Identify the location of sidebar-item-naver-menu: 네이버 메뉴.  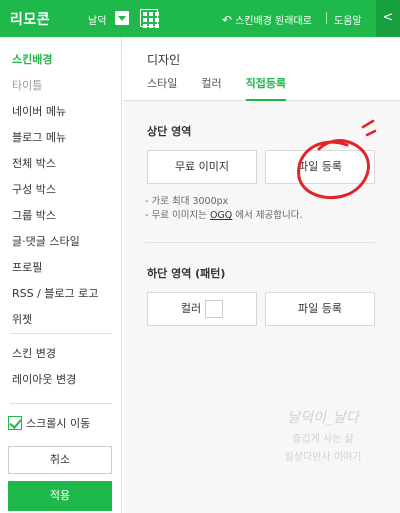
(60, 112).